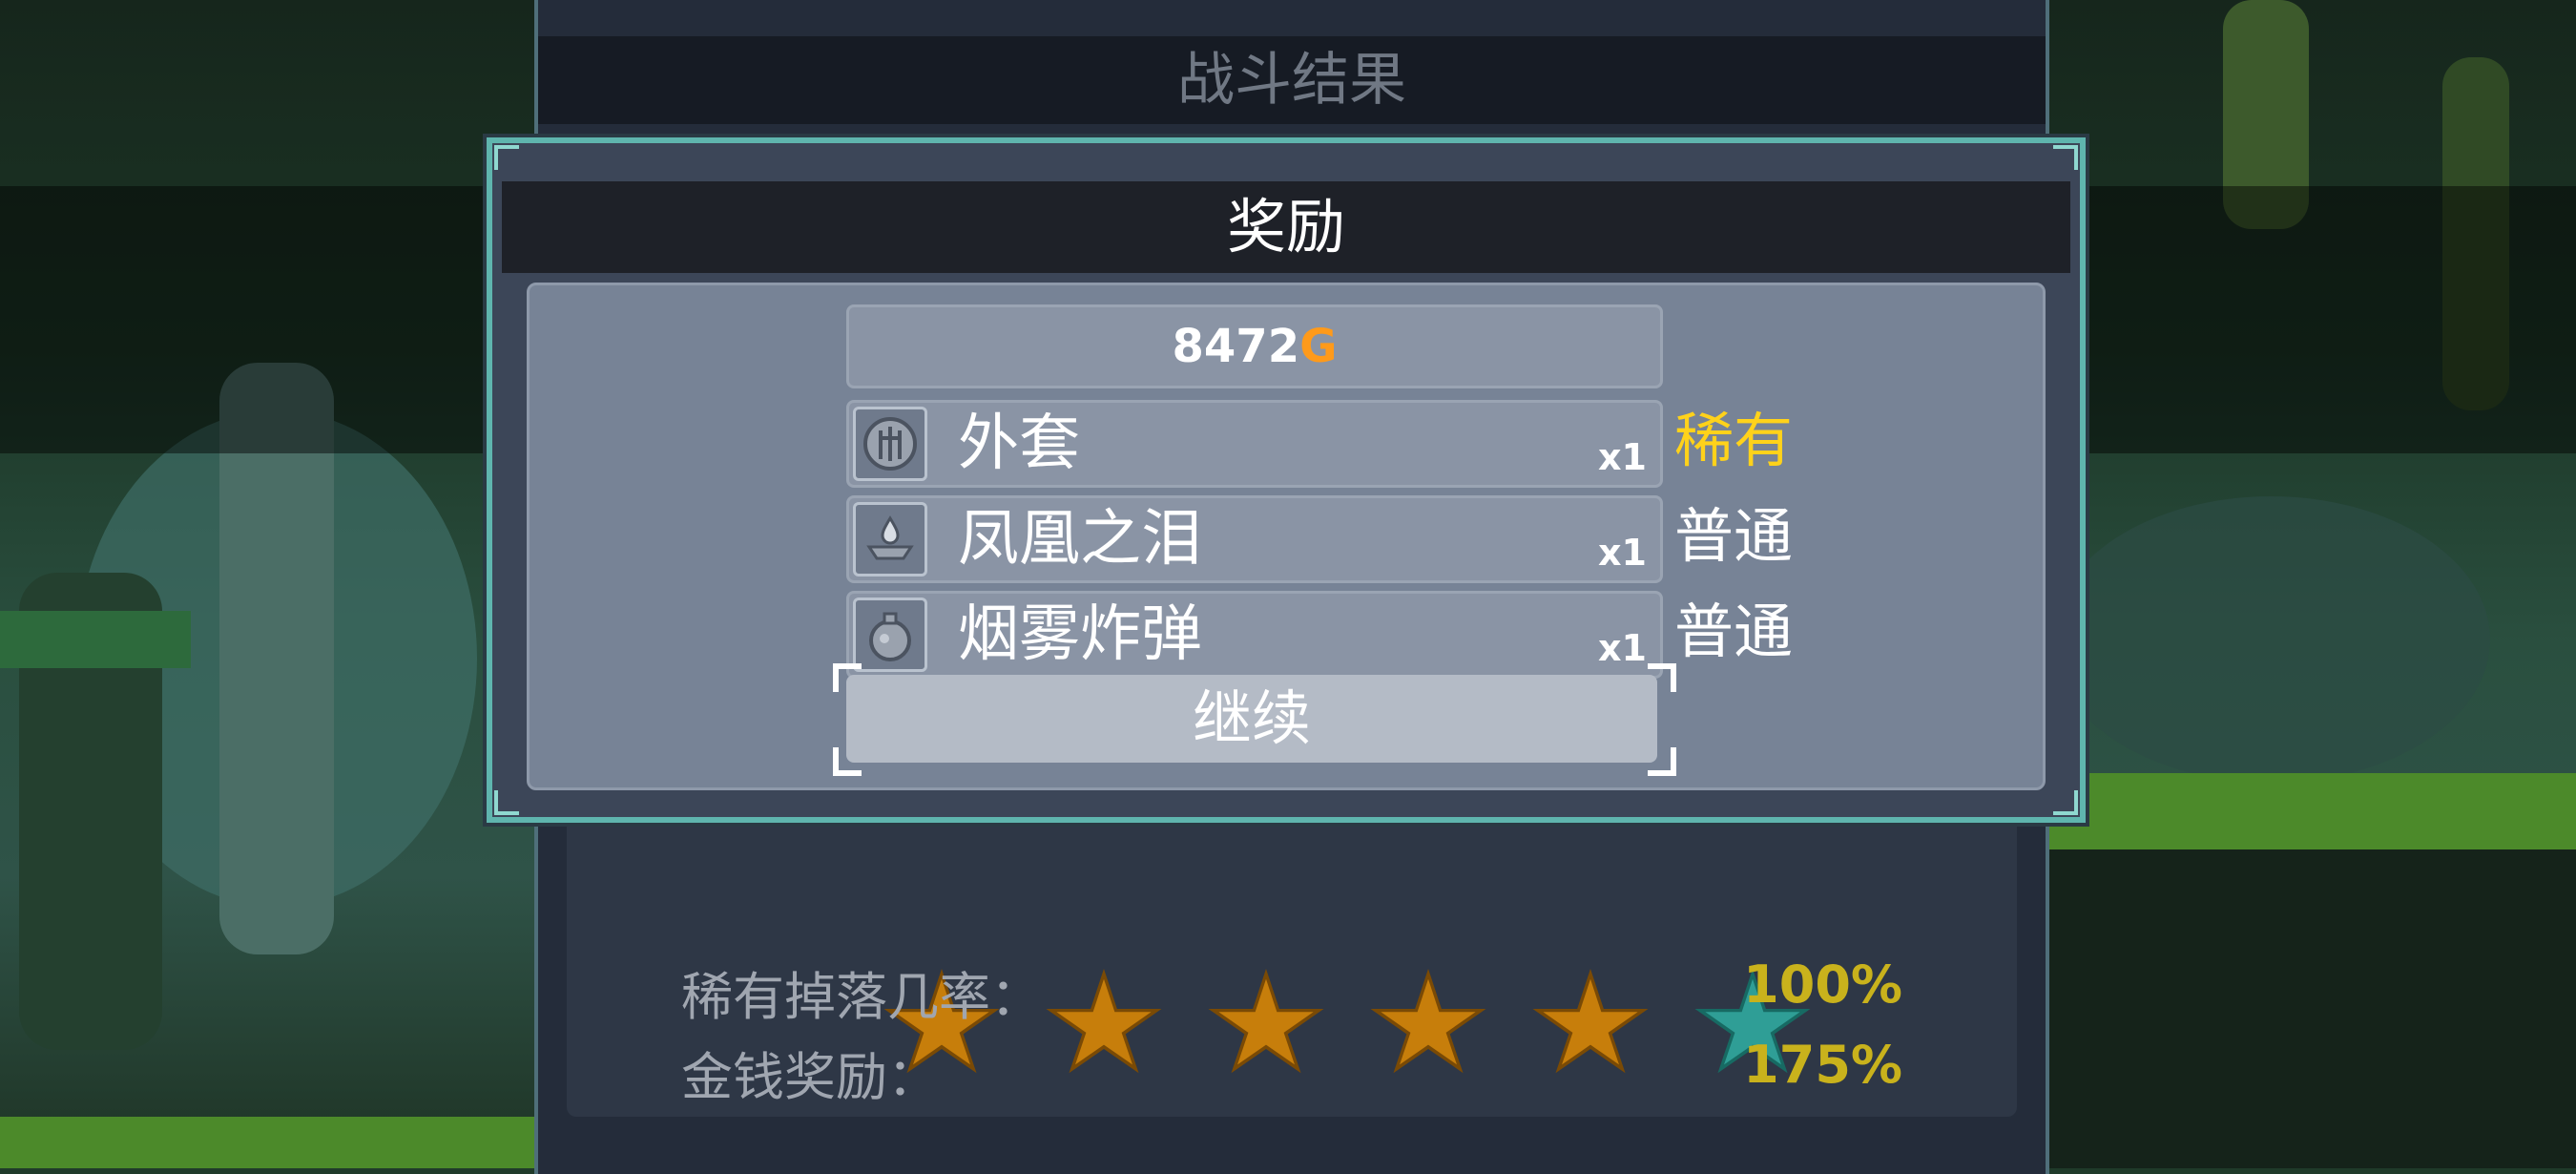  What do you see at coordinates (1254, 635) in the screenshot?
I see `reward-item-row: 烟雾炸弹 x1` at bounding box center [1254, 635].